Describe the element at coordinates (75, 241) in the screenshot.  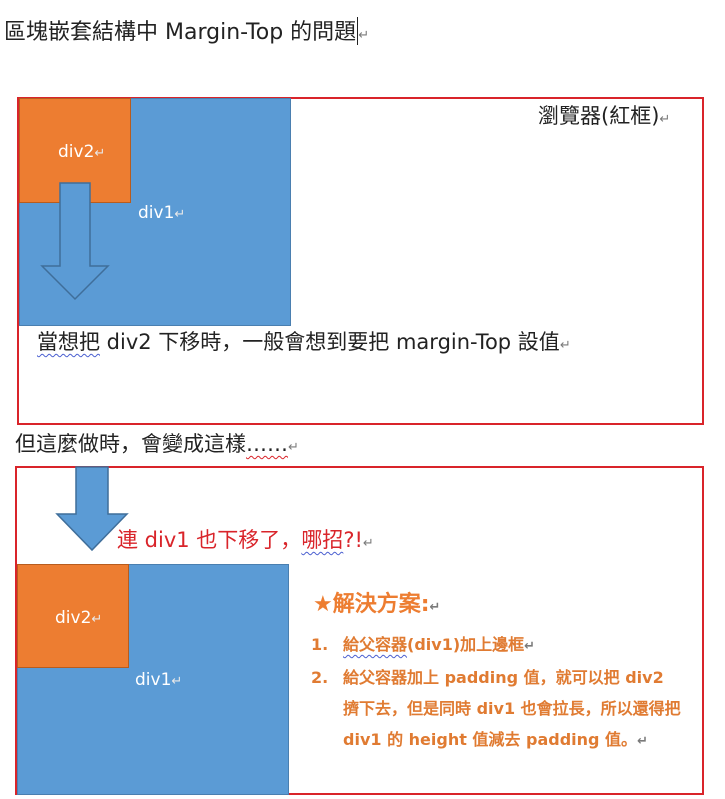
I see `down-arrow-icon` at that location.